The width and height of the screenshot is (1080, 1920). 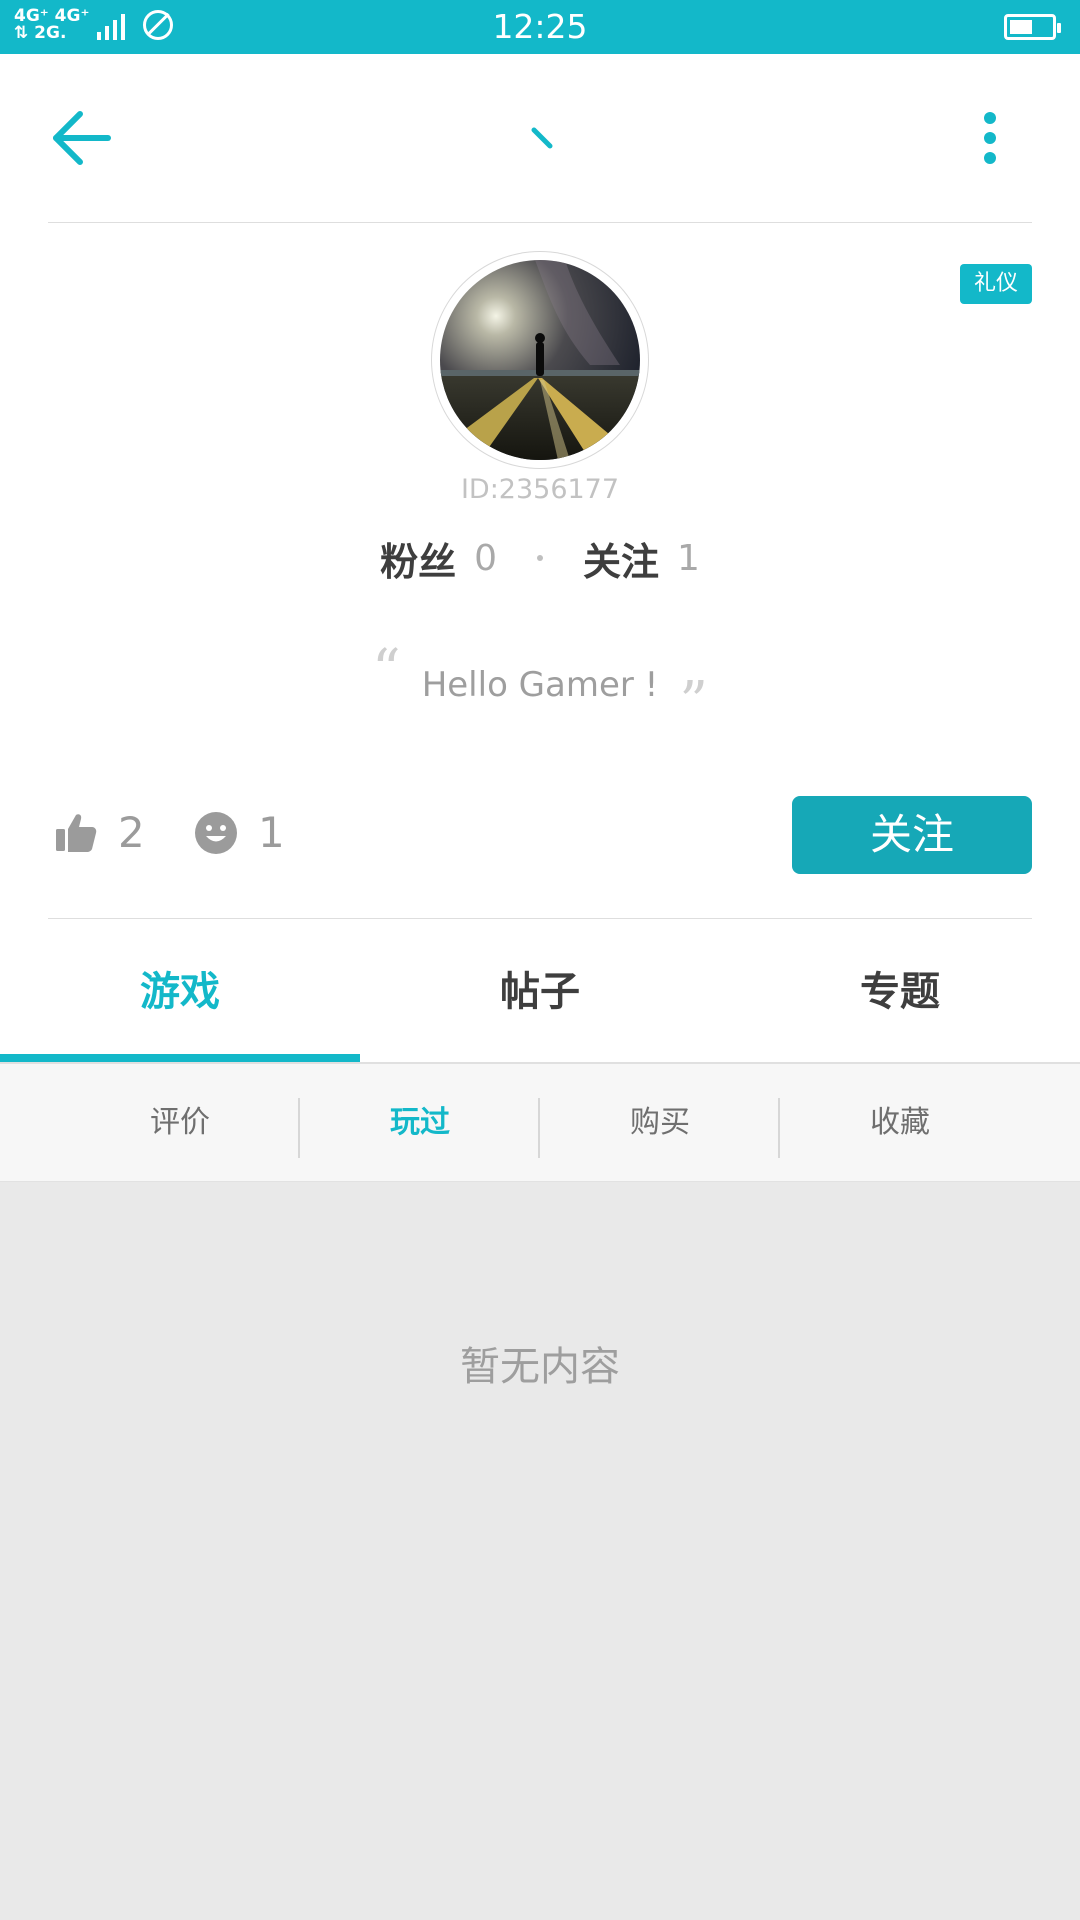 What do you see at coordinates (621, 558) in the screenshot?
I see `following-label: 关注` at bounding box center [621, 558].